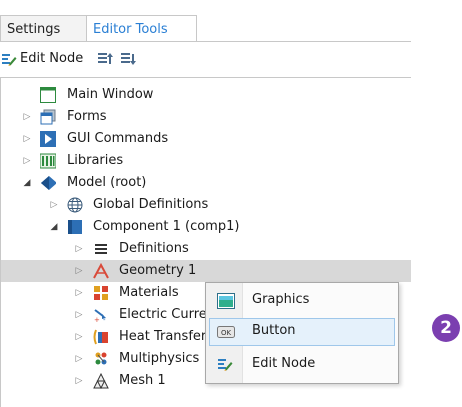  I want to click on tree-item-model-root: ◢ Model (root), so click(206, 183).